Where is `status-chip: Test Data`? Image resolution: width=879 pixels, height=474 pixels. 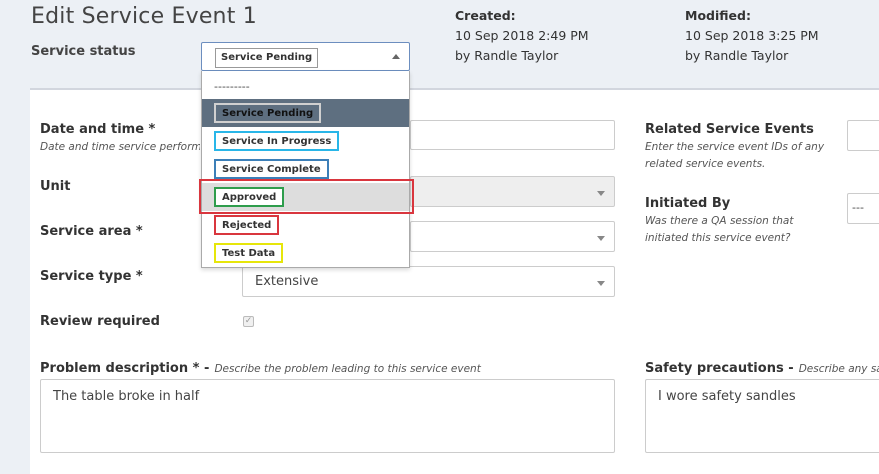 status-chip: Test Data is located at coordinates (249, 253).